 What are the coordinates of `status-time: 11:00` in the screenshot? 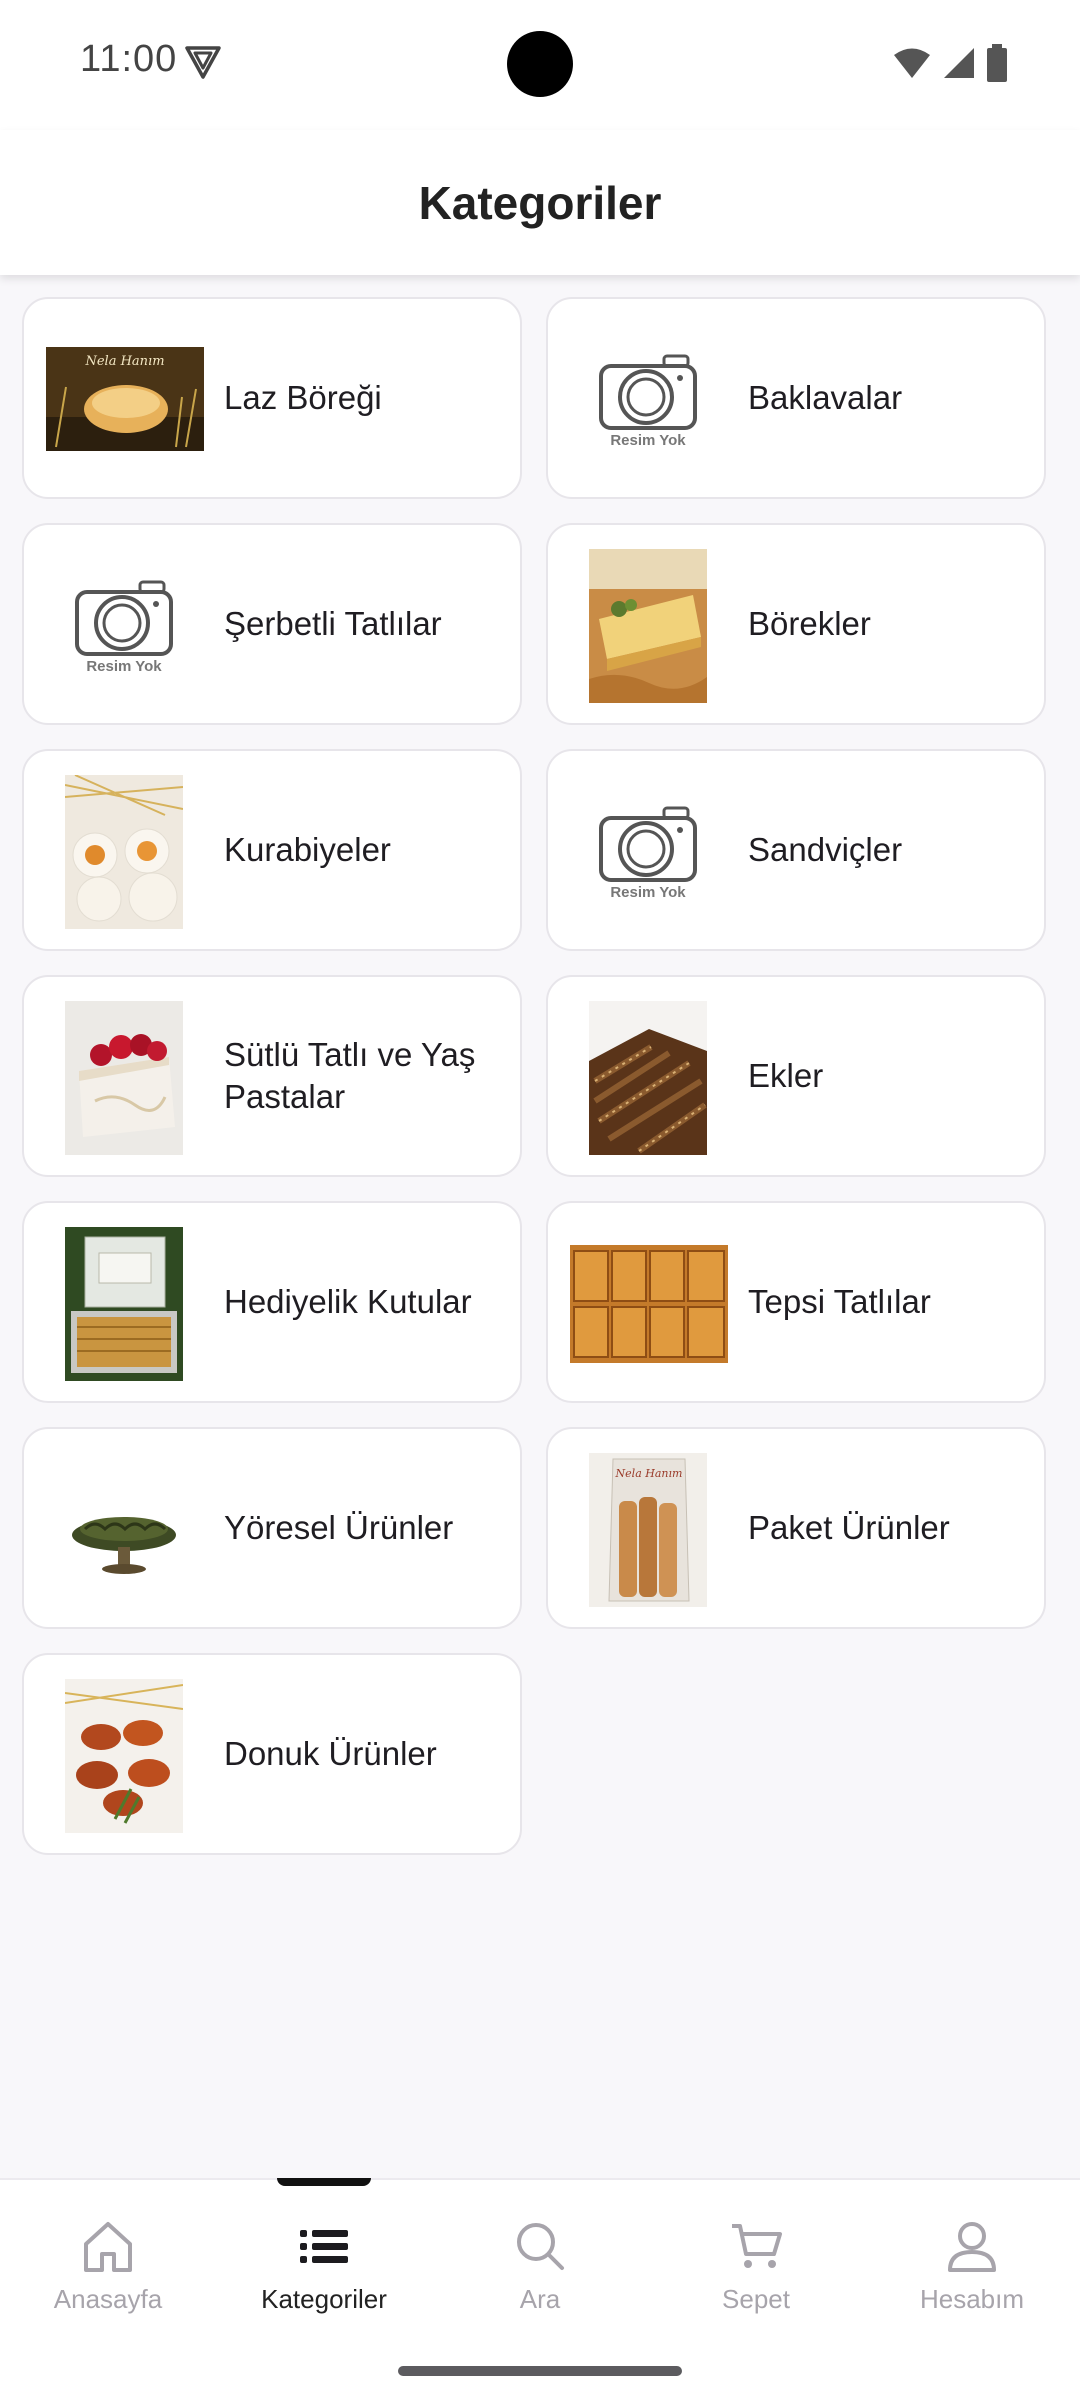 It's located at (129, 59).